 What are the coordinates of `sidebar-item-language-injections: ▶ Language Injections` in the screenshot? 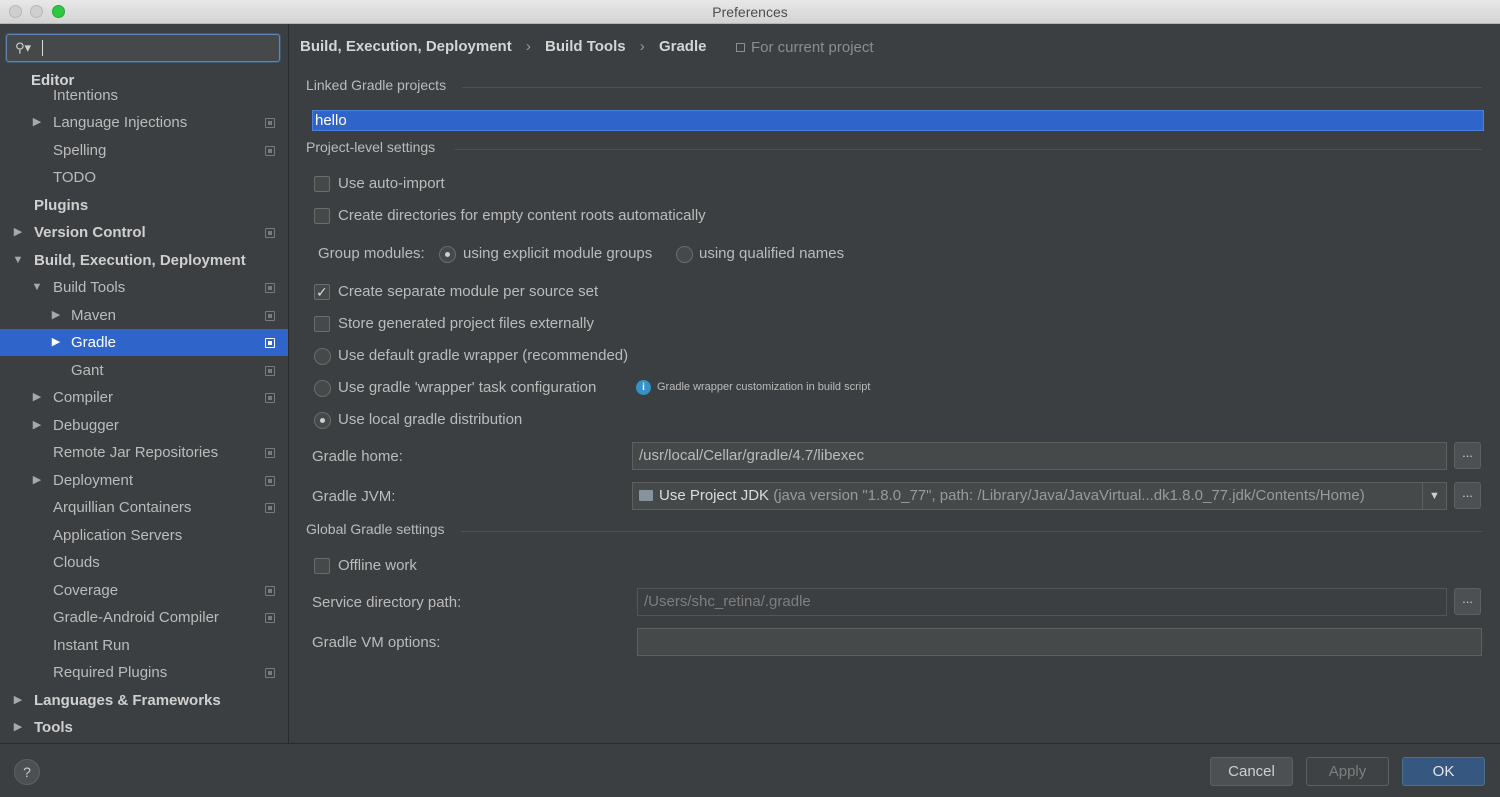 It's located at (144, 122).